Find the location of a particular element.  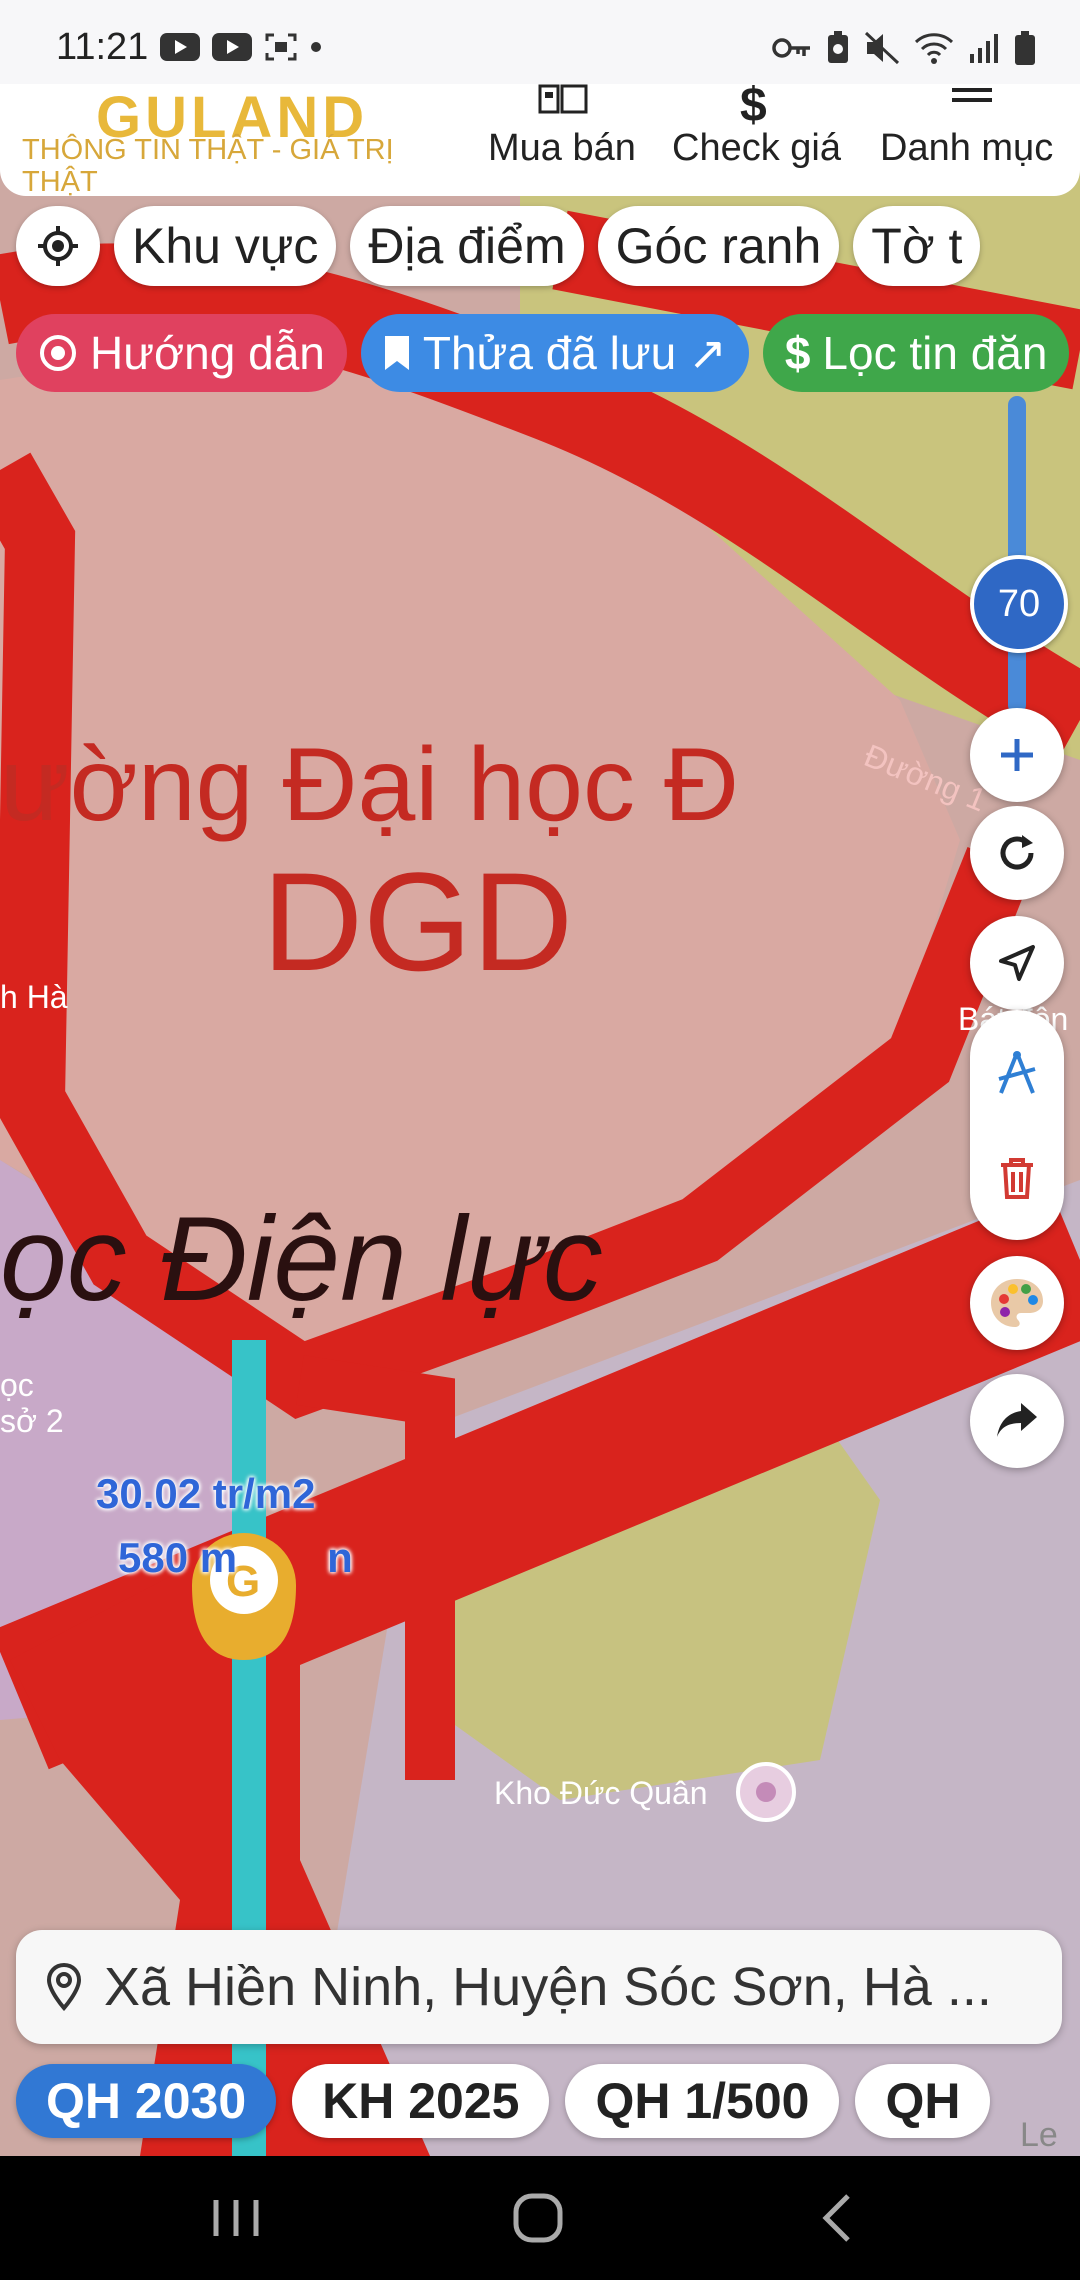

map-label-electric: ọc Điện lực is located at coordinates (301, 1259).